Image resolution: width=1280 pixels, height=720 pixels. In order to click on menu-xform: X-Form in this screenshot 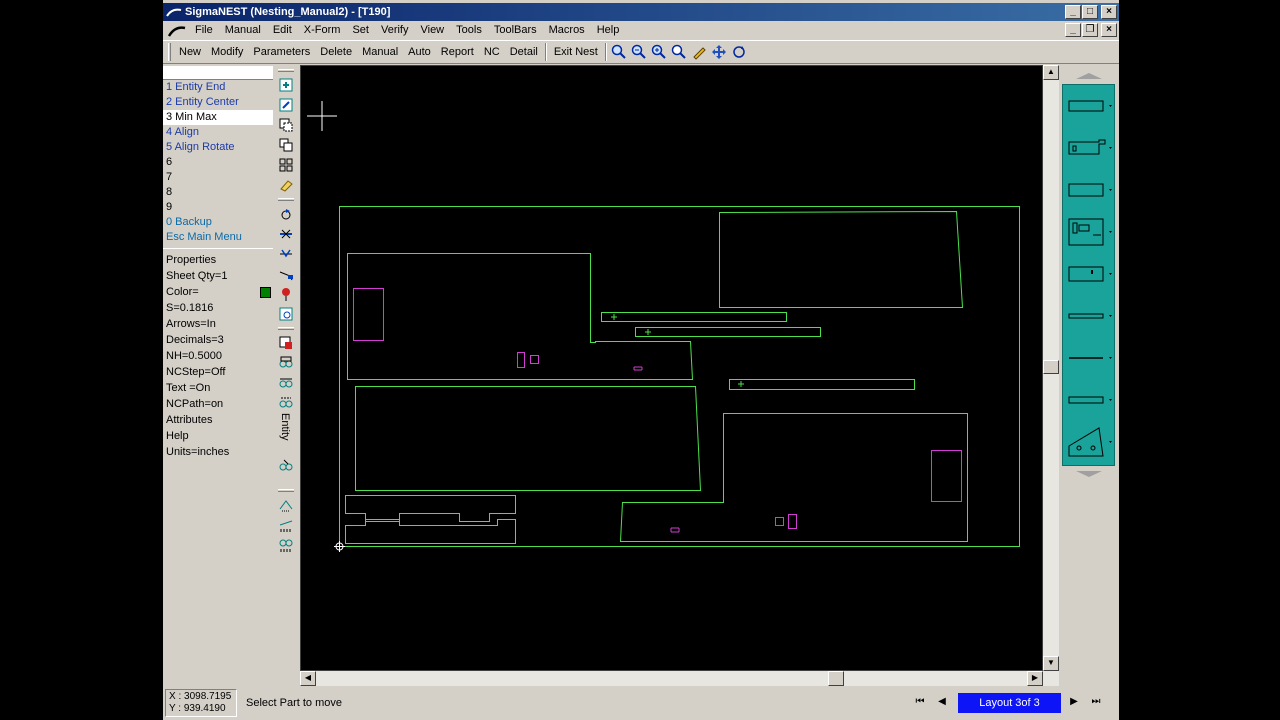, I will do `click(322, 30)`.